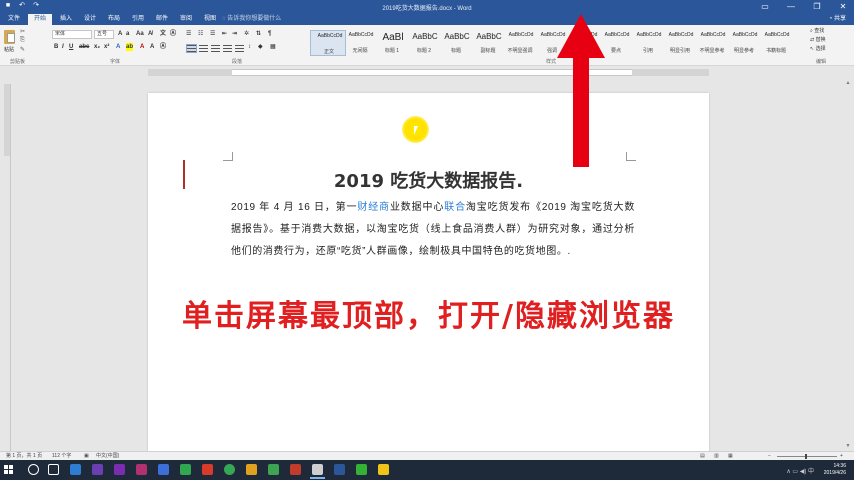 This screenshot has width=854, height=480. I want to click on text-effects-icon: A, so click(118, 47).